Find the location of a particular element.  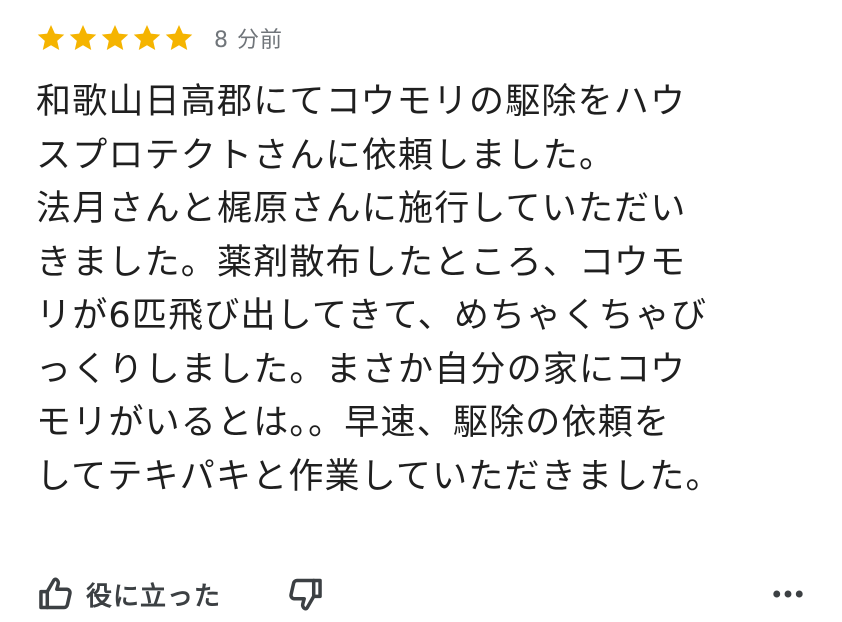

helpful-button: 役に立った is located at coordinates (128, 594).